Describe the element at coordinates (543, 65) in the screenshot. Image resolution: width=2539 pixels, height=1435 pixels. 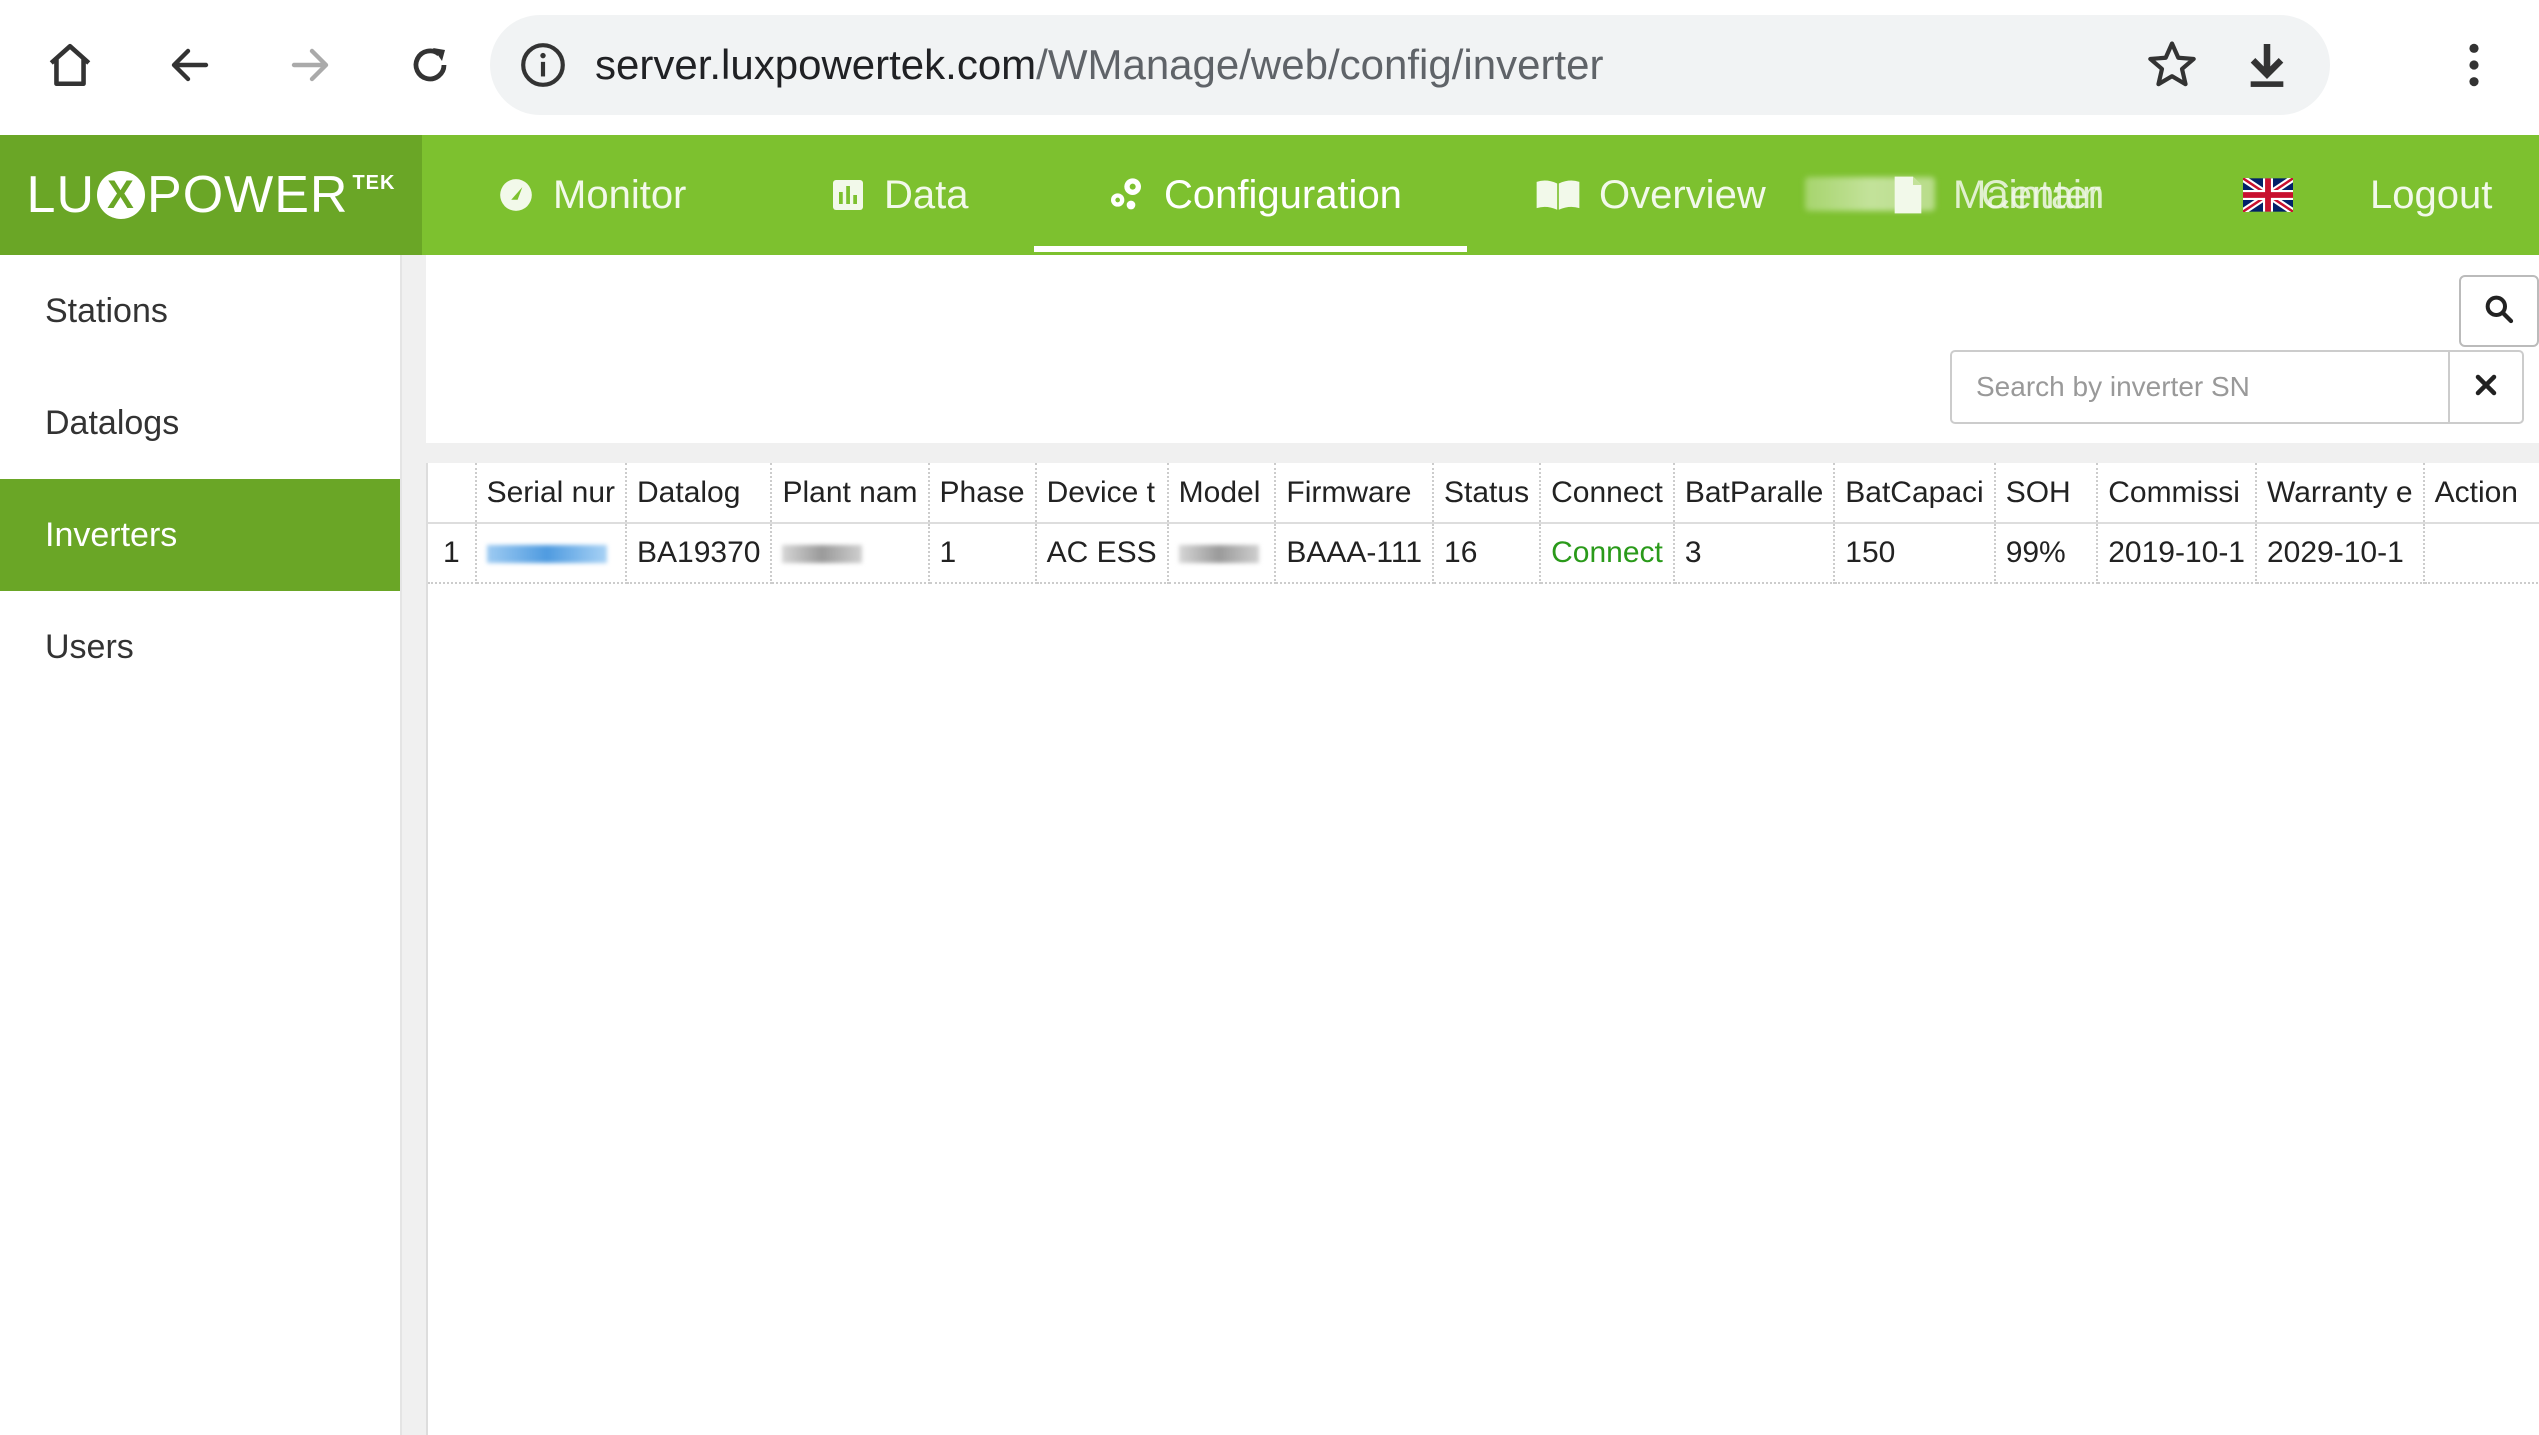
I see `site-info-icon` at that location.